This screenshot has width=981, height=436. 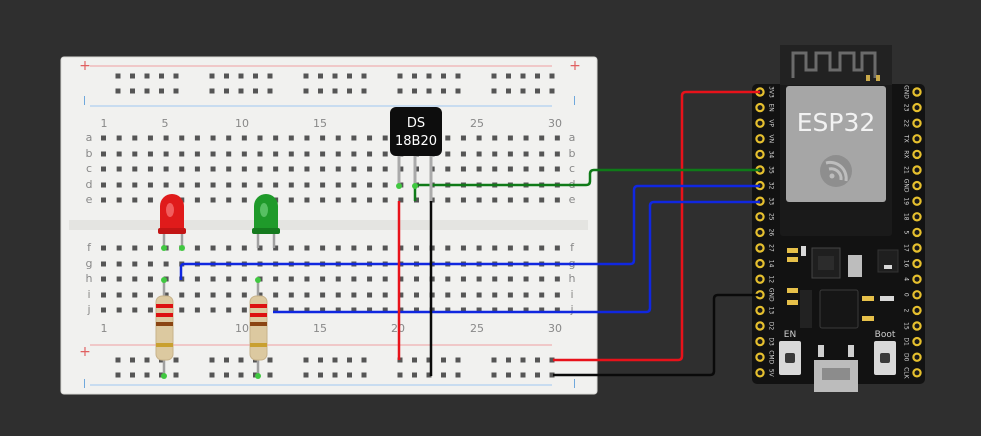 What do you see at coordinates (760, 341) in the screenshot?
I see `esp32-pin-left-d3` at bounding box center [760, 341].